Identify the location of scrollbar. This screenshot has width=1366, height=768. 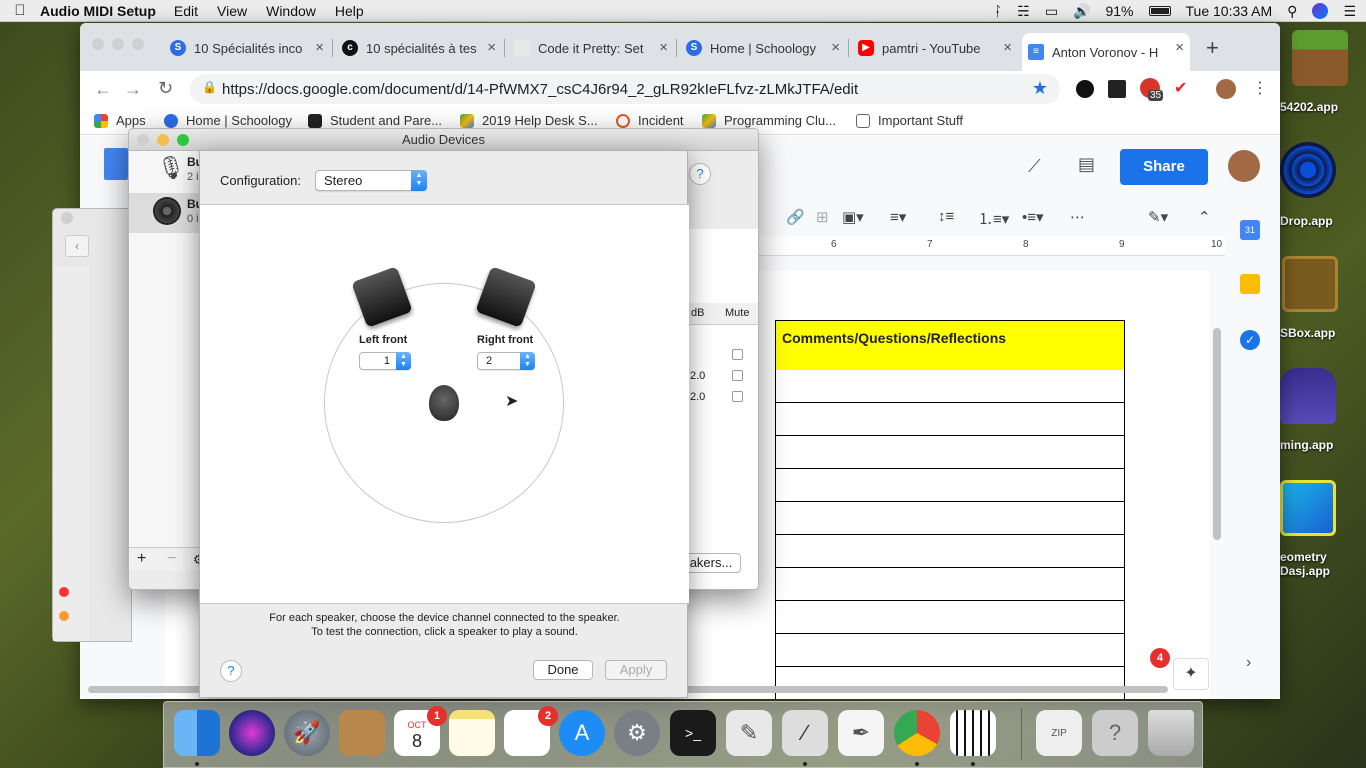
(1217, 434).